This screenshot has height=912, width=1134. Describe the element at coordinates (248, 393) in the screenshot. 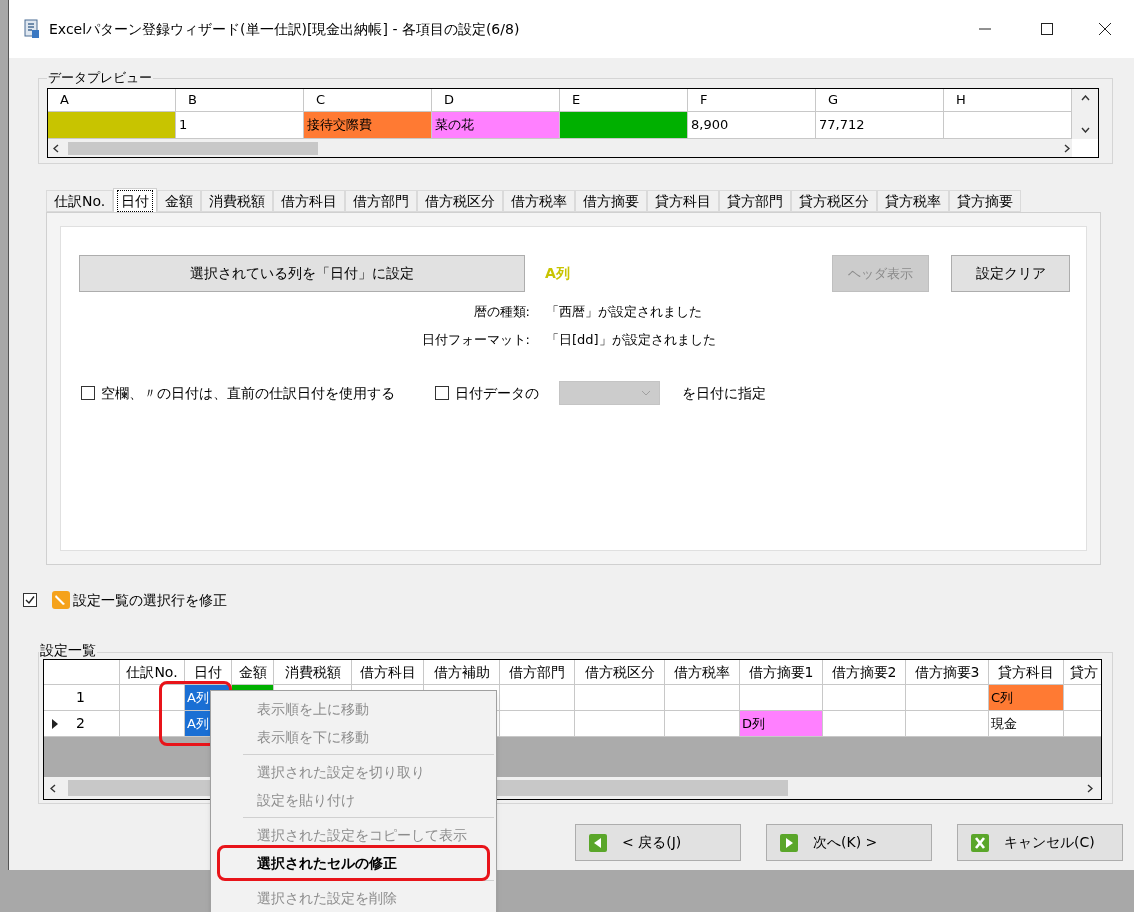

I see `checkbox-label: 空欄、〃の日付は、直前の仕訳日付を使用する` at that location.